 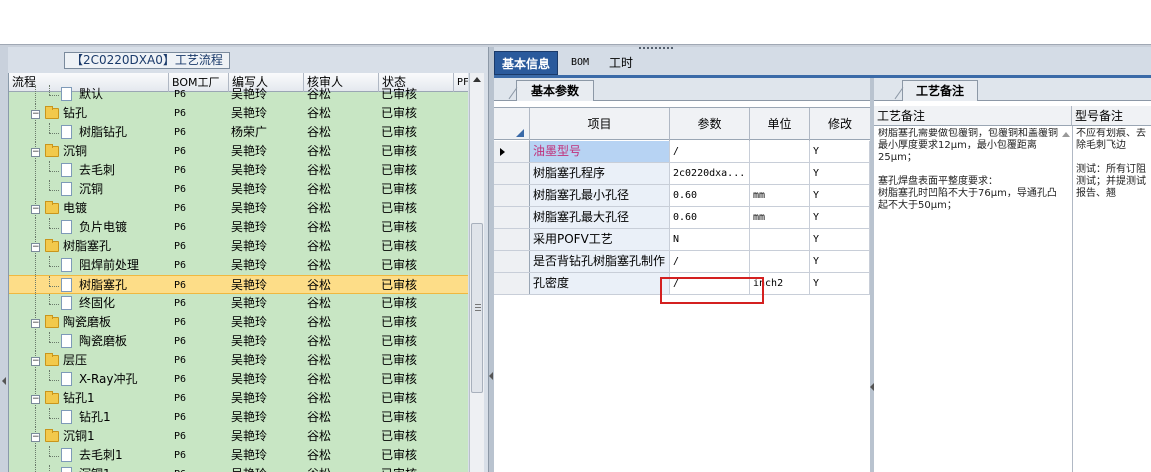 I want to click on tree-row: − 层压 P6 吴艳玲 谷松 已审核, so click(x=238, y=360).